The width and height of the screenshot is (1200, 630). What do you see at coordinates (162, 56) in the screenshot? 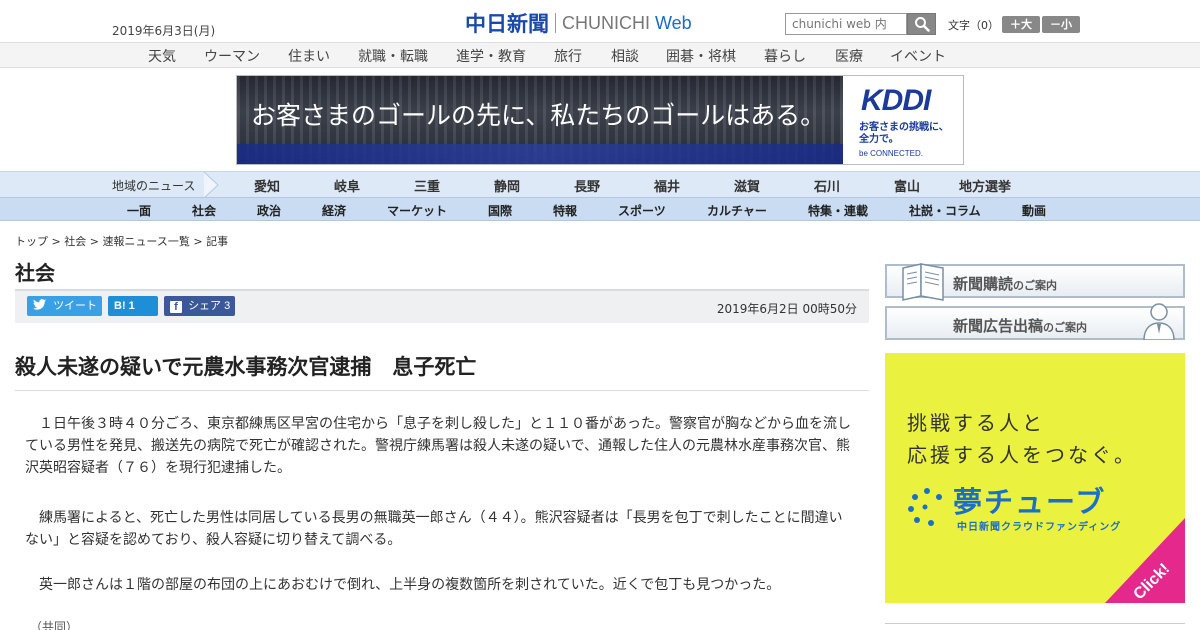
I see `category-nav-item: 天気` at bounding box center [162, 56].